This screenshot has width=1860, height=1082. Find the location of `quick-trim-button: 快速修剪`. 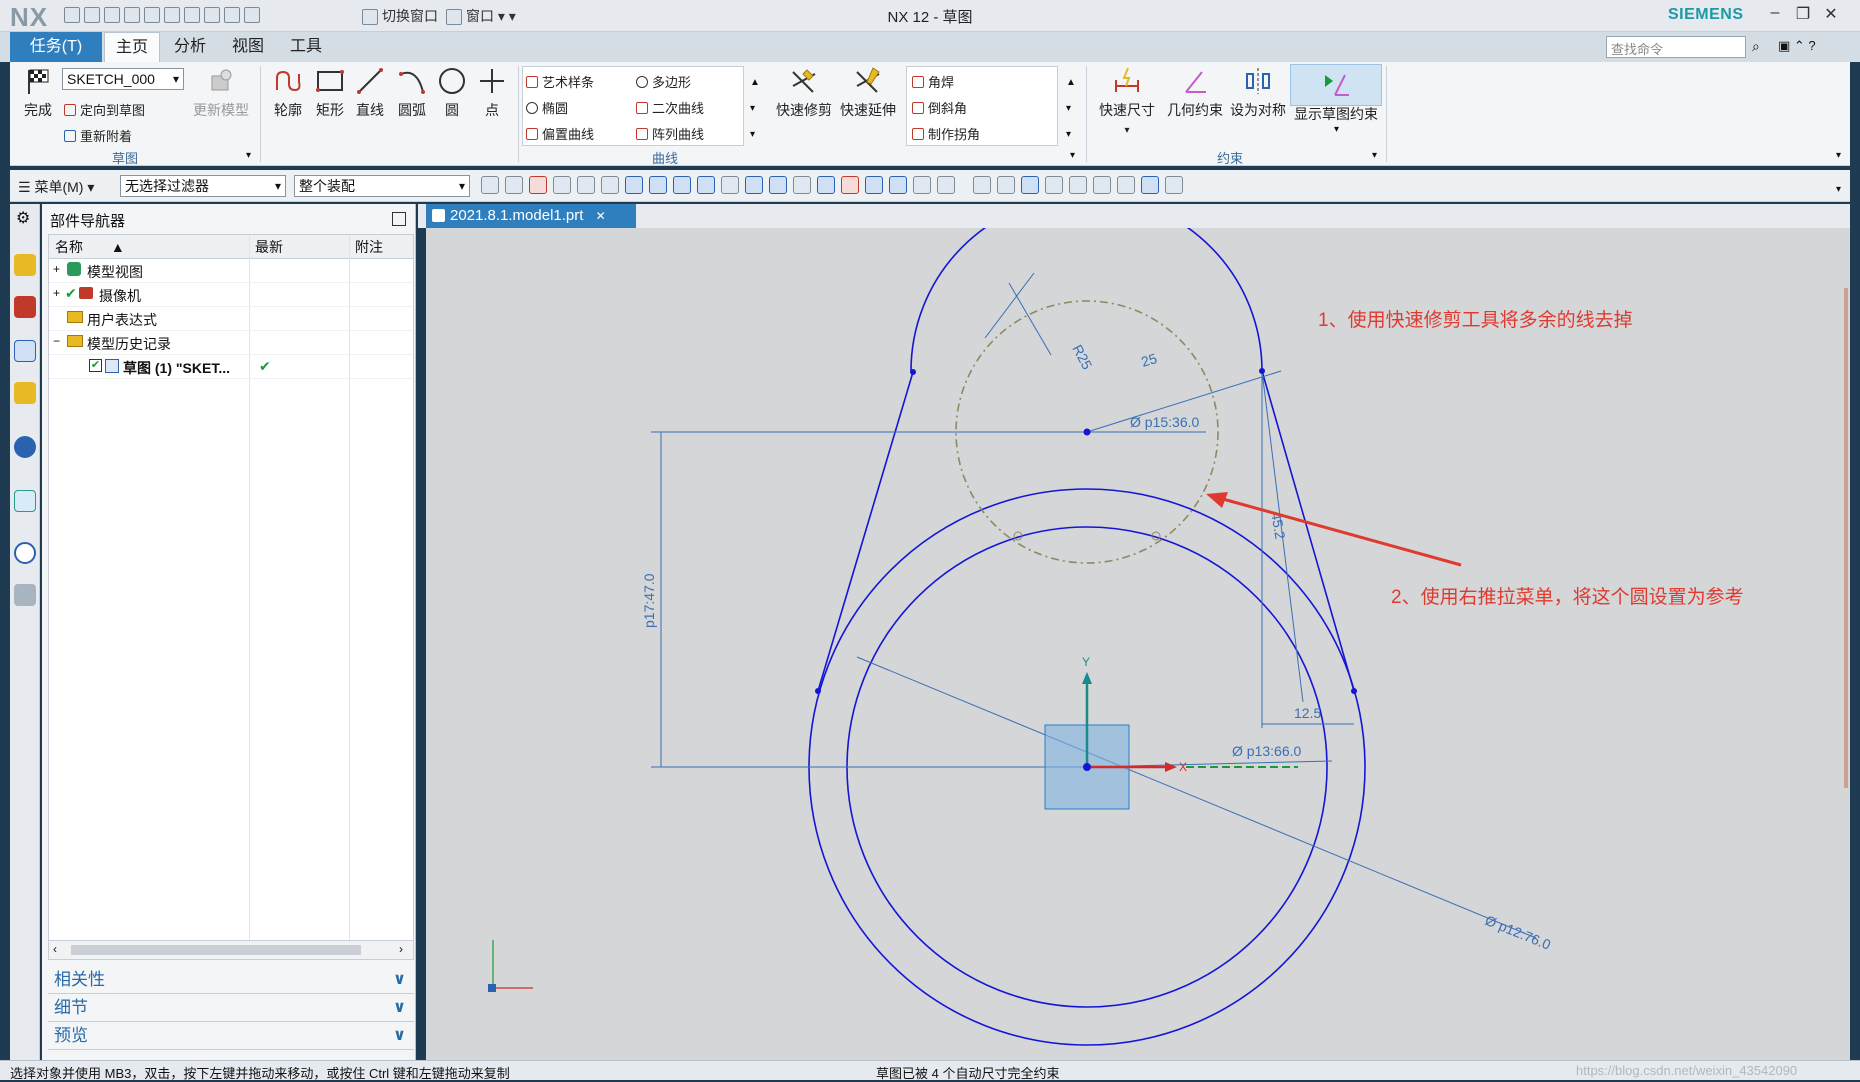

quick-trim-button: 快速修剪 is located at coordinates (804, 93).